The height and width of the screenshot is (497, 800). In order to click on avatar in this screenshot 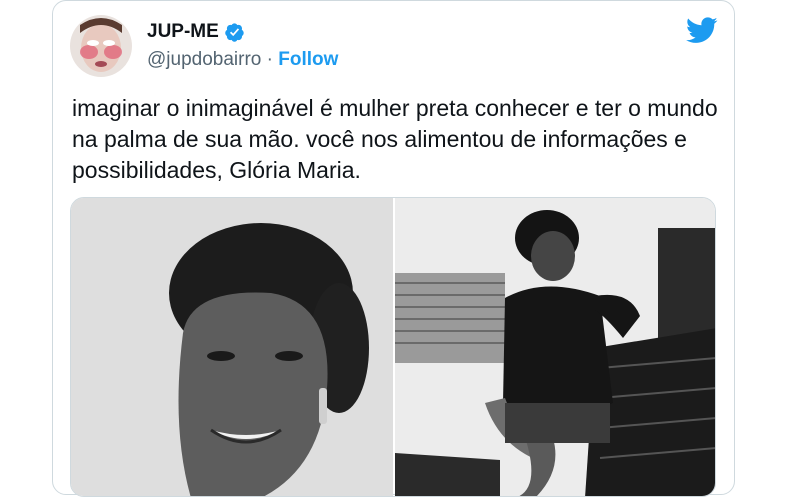, I will do `click(101, 46)`.